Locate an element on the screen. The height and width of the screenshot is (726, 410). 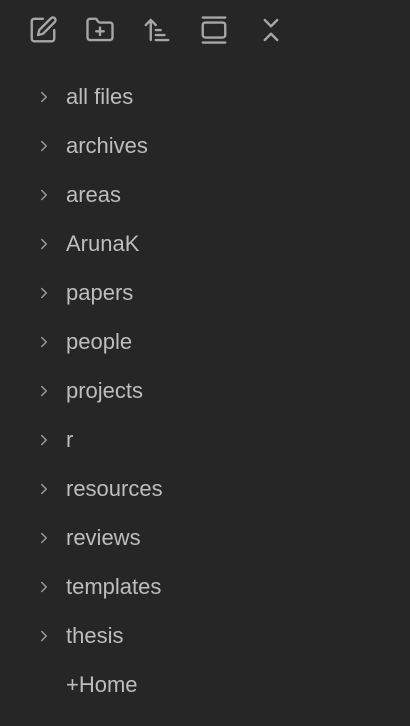
folder-item-arunak: ArunaK is located at coordinates (205, 243).